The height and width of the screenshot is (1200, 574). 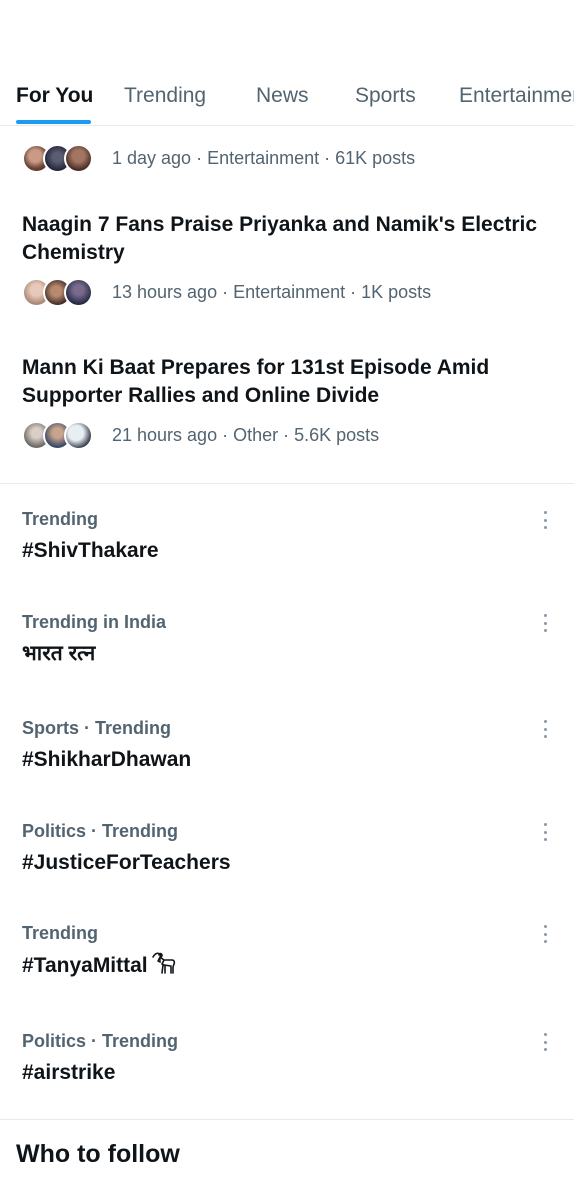 I want to click on tab-entertainment: Entertainment, so click(x=516, y=96).